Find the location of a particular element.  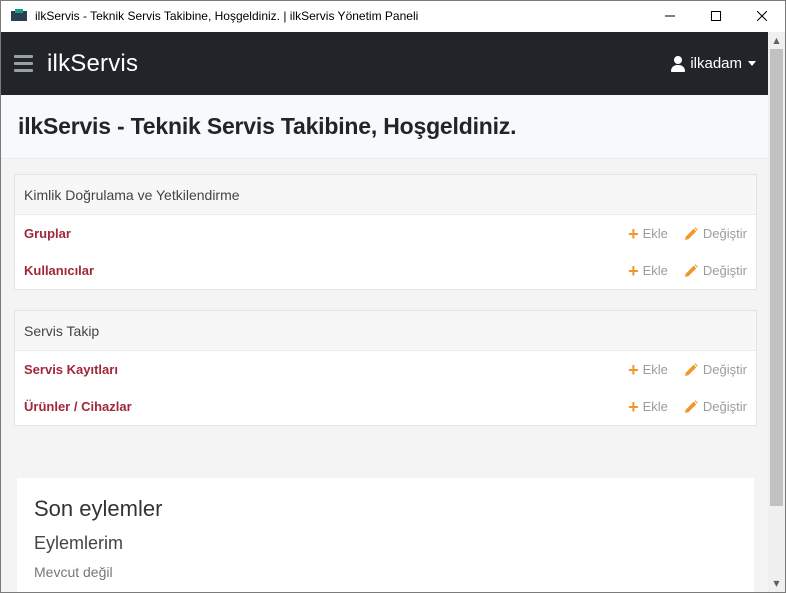

window-controls is located at coordinates (716, 16).